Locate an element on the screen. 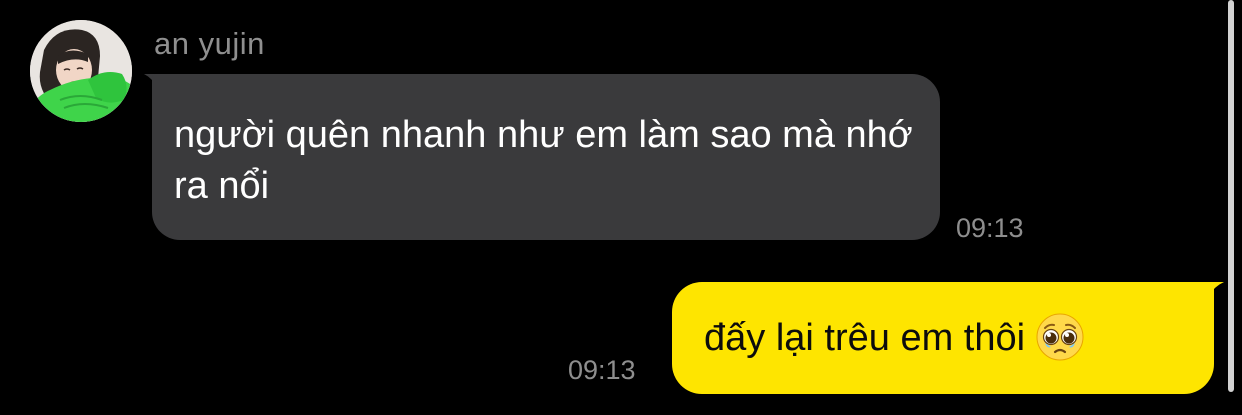 This screenshot has width=1242, height=415. outgoing-message-time: 09:13 is located at coordinates (602, 370).